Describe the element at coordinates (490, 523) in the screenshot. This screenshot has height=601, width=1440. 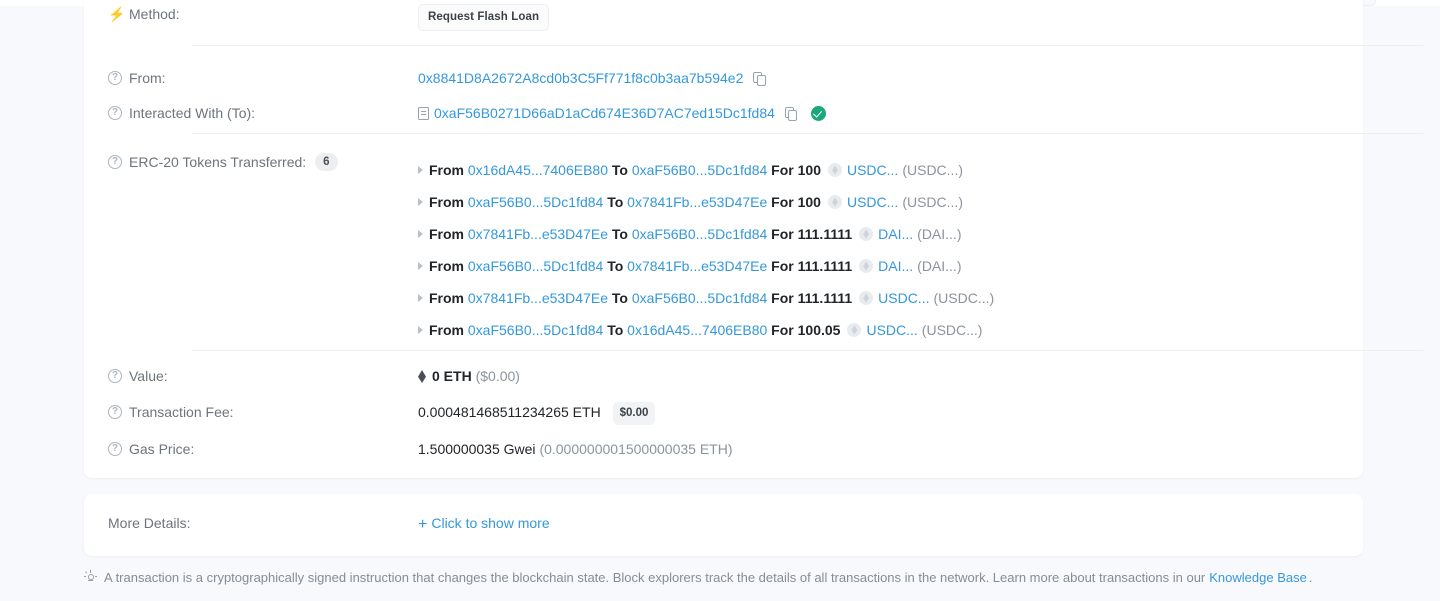
I see `click-to-show-more-label: Click to show more` at that location.